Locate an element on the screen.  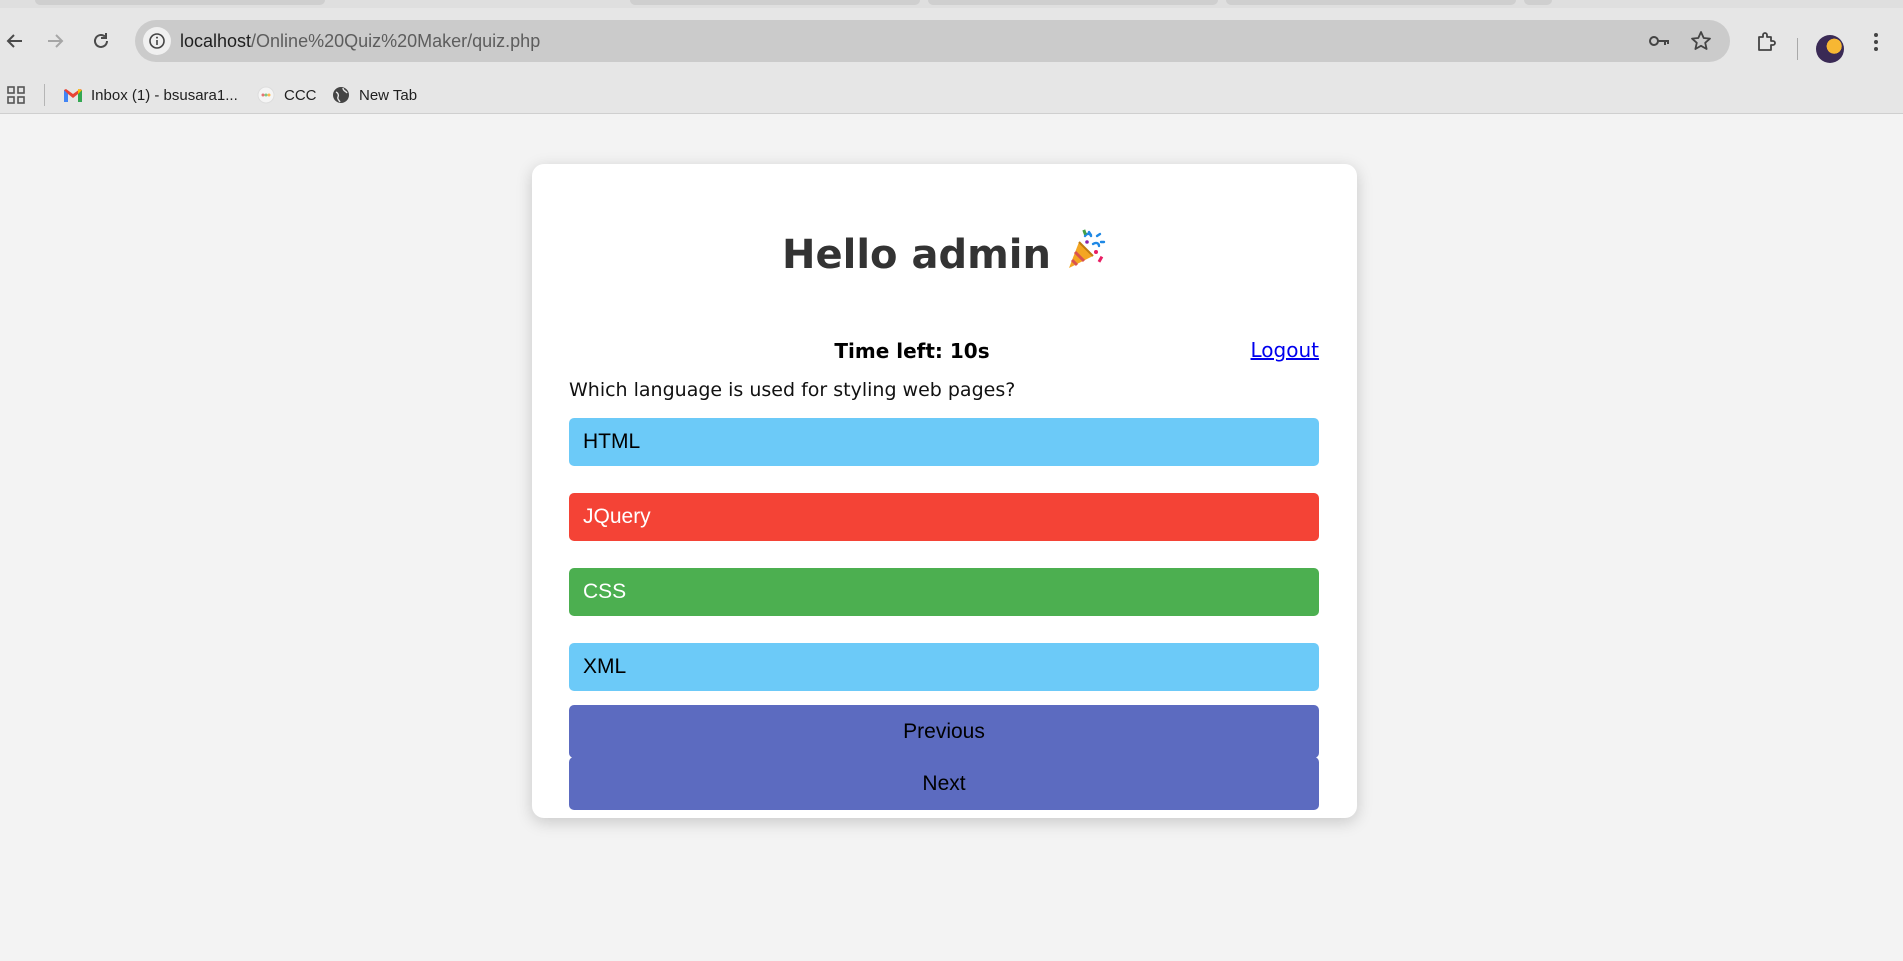
url-host: localhost is located at coordinates (216, 41).